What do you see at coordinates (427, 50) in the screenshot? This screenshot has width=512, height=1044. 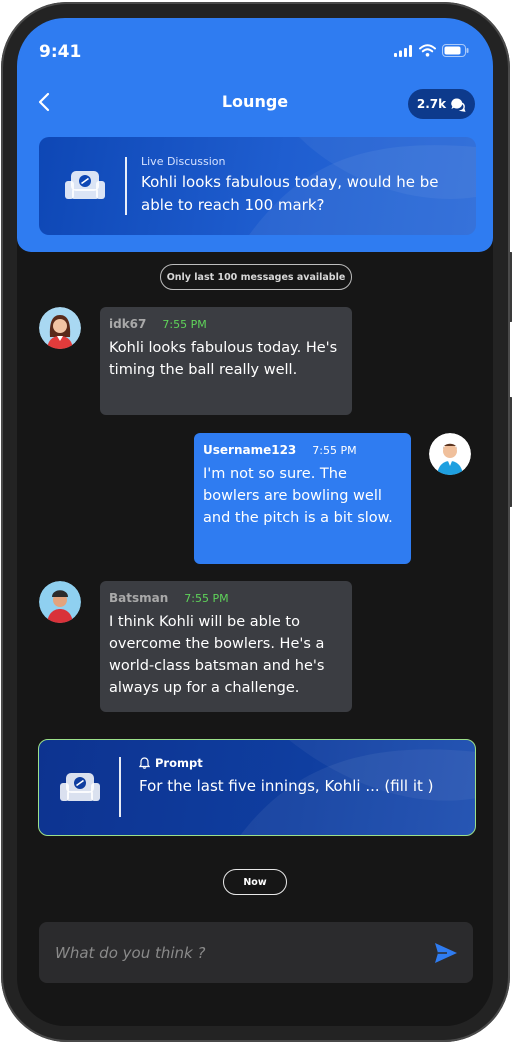 I see `wifi-icon` at bounding box center [427, 50].